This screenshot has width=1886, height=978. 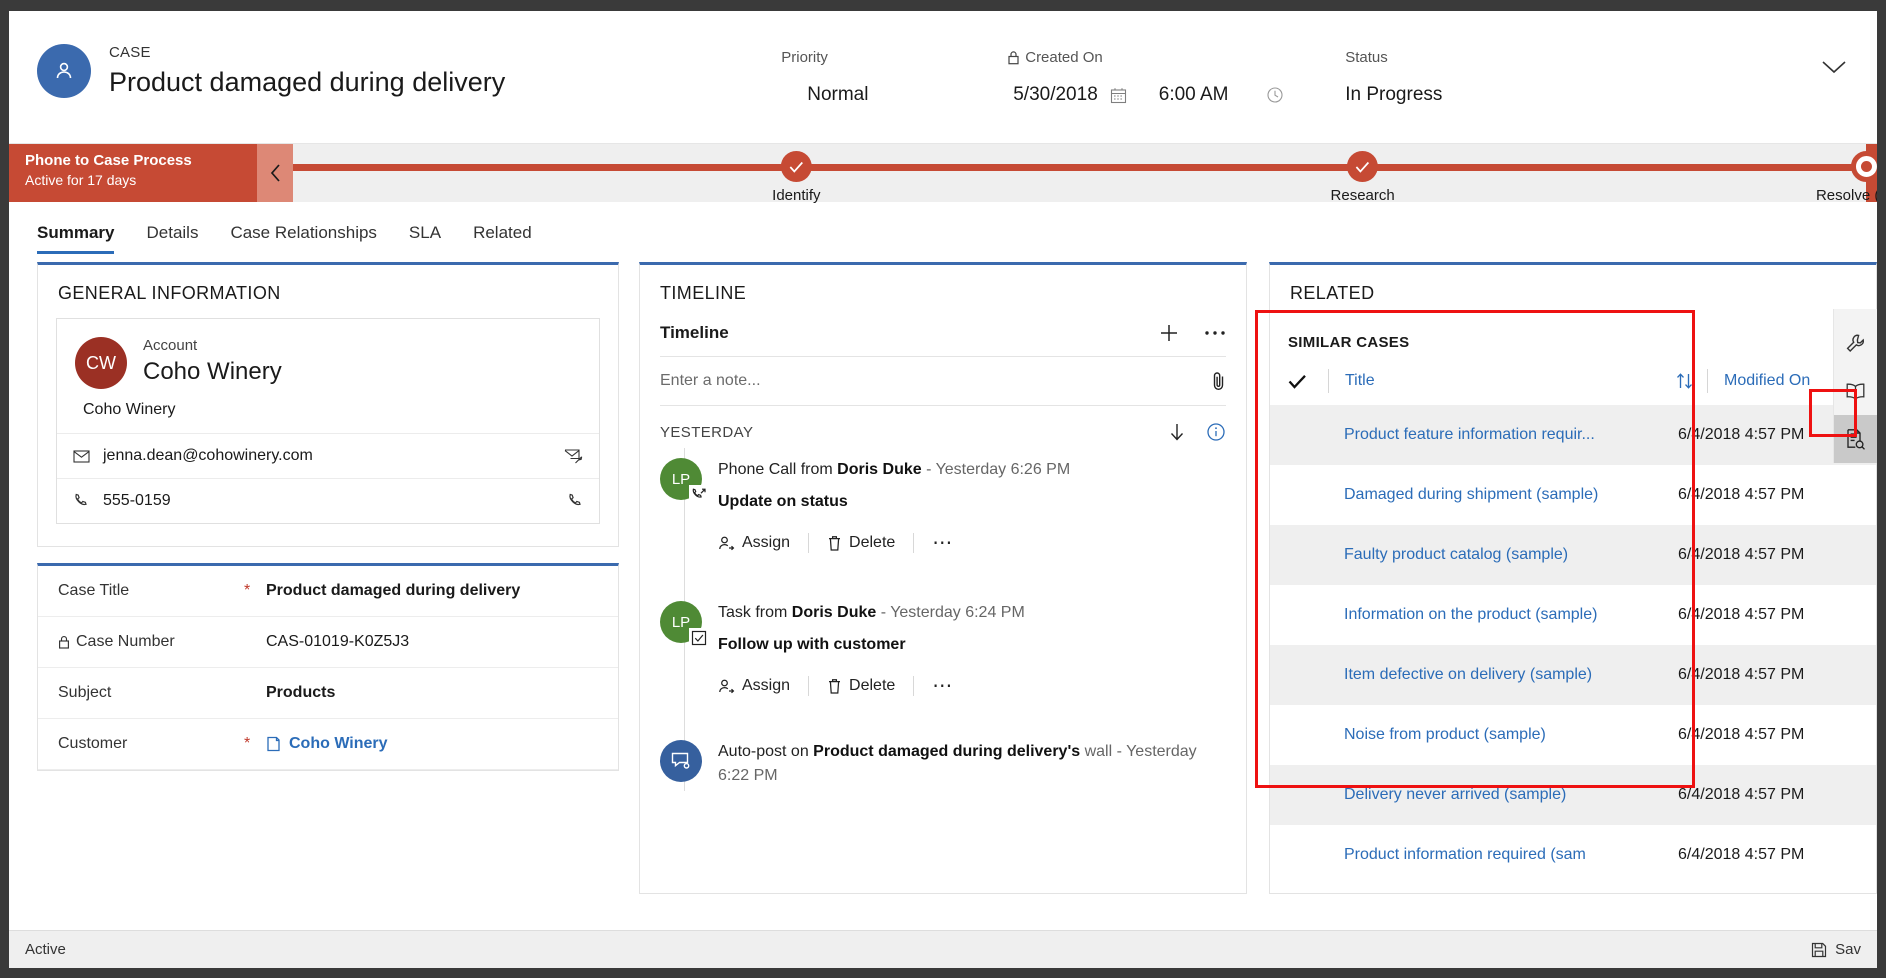 What do you see at coordinates (335, 501) in the screenshot?
I see `account-phone: 555-0159` at bounding box center [335, 501].